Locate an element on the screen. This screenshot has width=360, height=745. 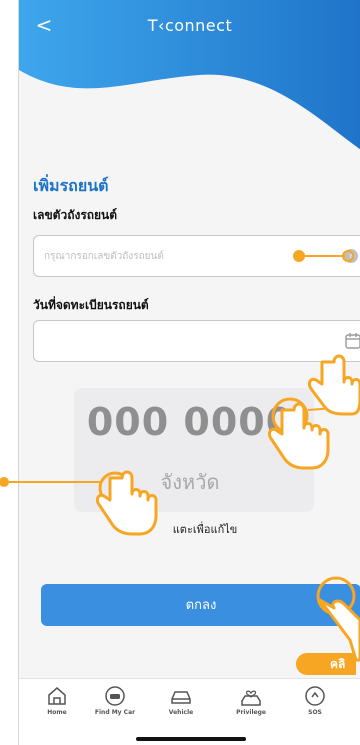
nav-find-my-car-label: Find My Car is located at coordinates (115, 712).